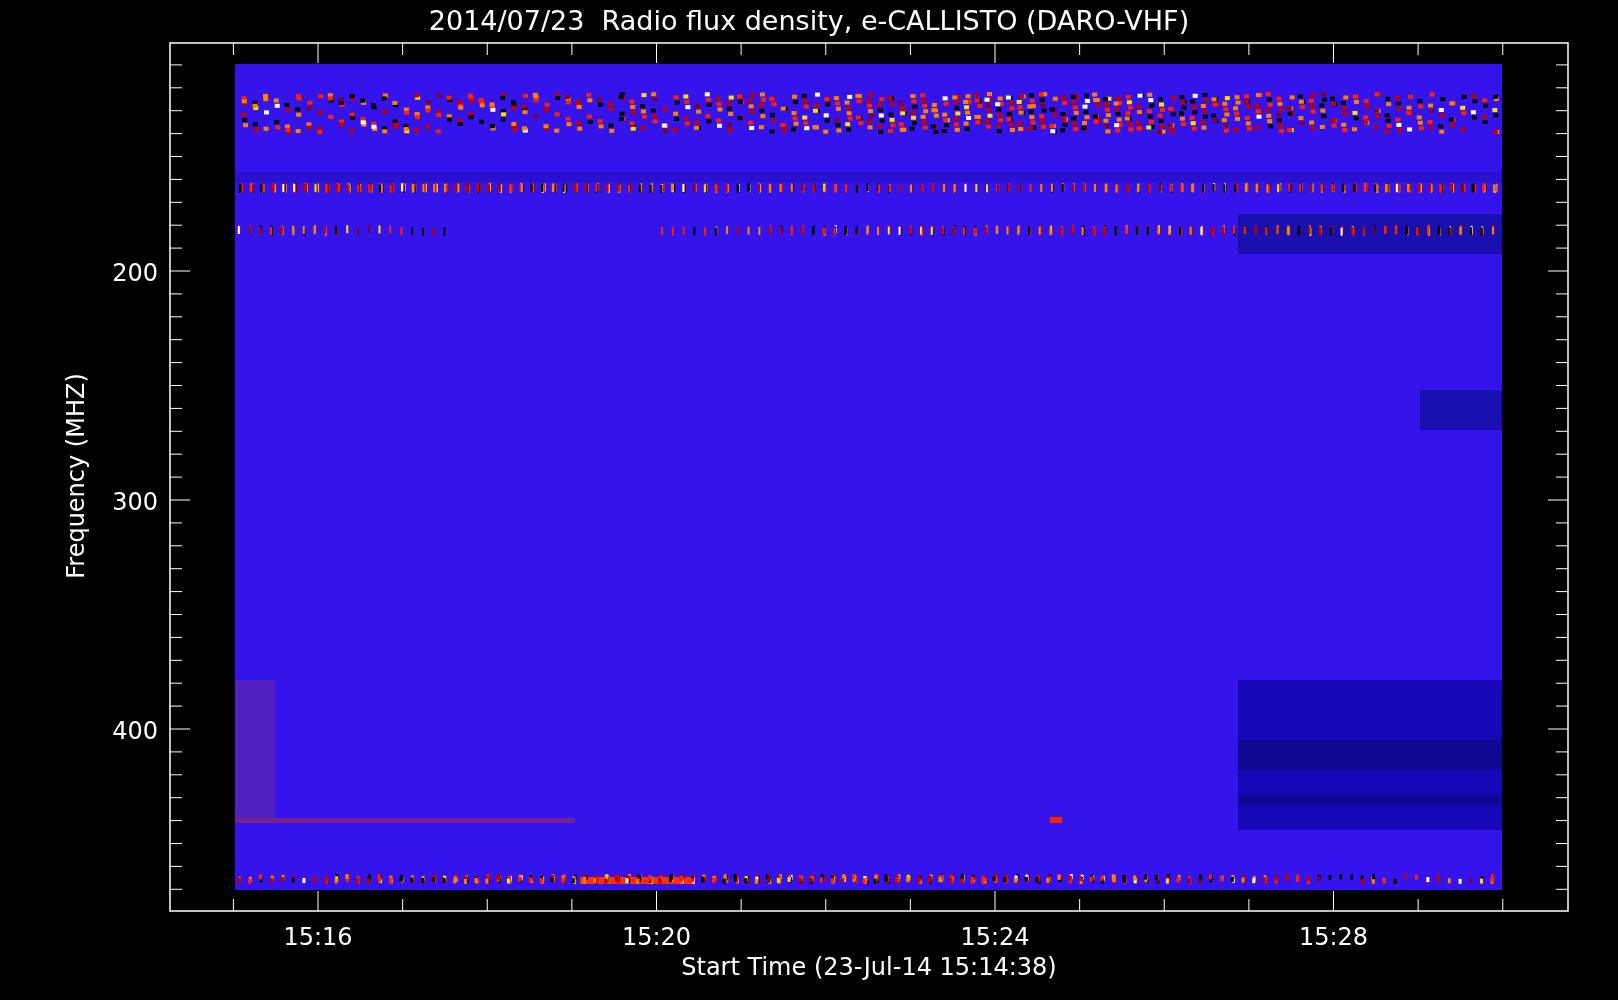 The width and height of the screenshot is (1618, 1000). What do you see at coordinates (318, 937) in the screenshot?
I see `x-tick-label: 15:16` at bounding box center [318, 937].